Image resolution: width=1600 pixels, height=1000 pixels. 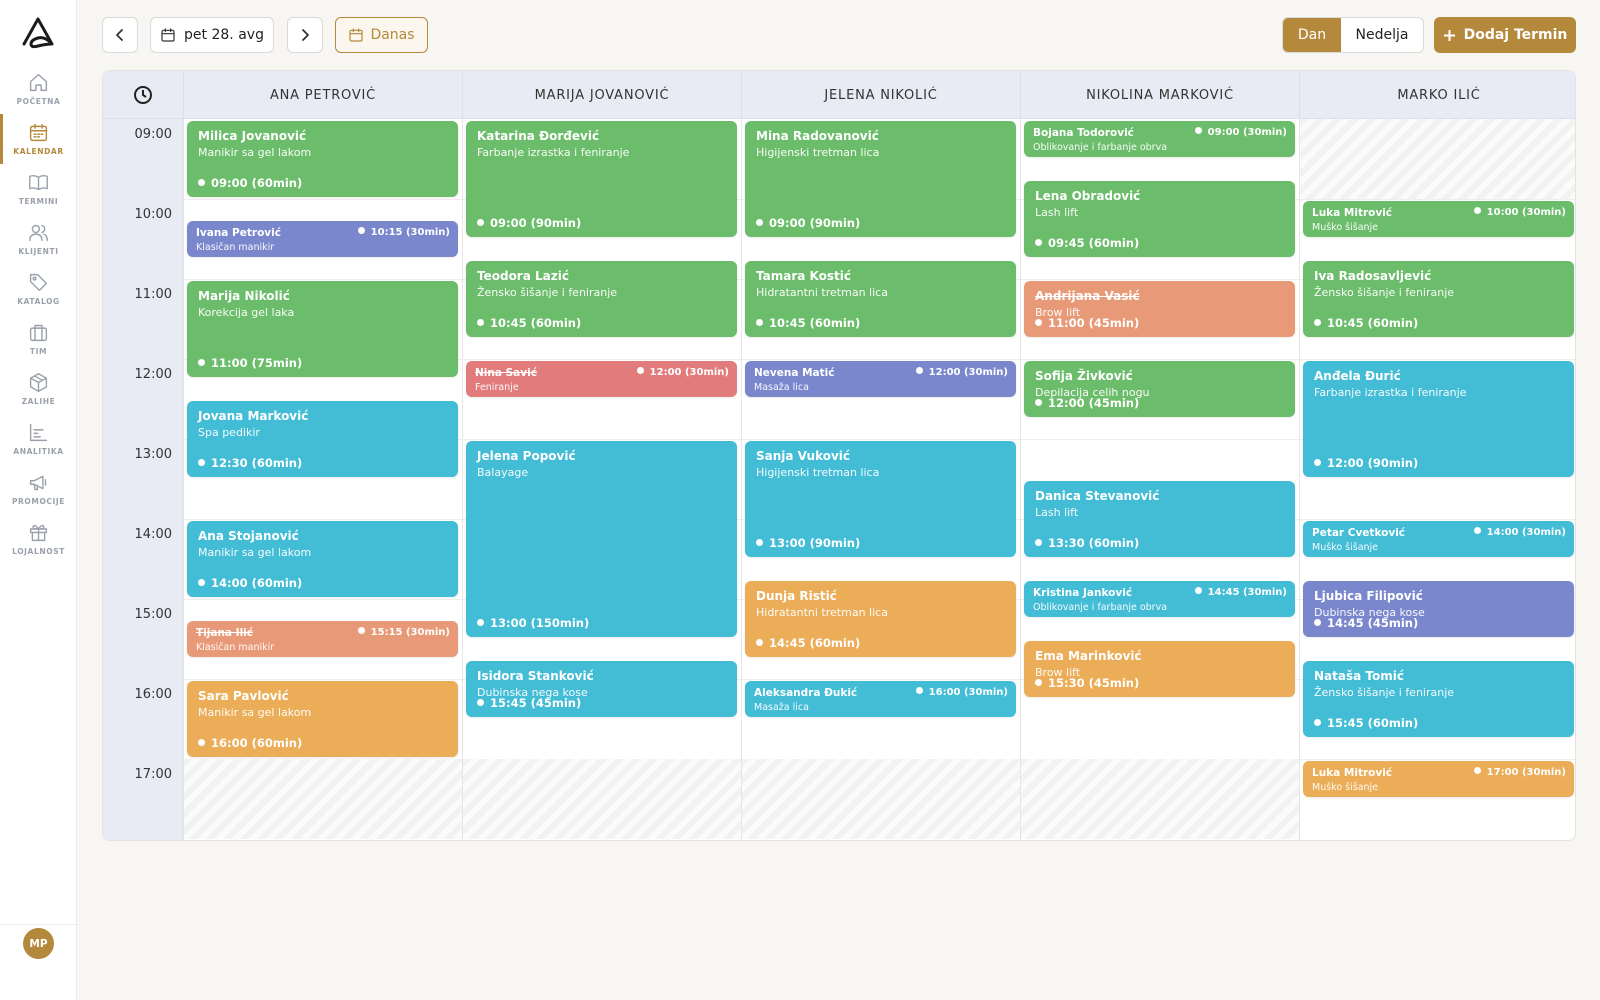 What do you see at coordinates (322, 639) in the screenshot?
I see `appointment-card: Tijana Ilić Klasičan manikir 15:15 (30min)` at bounding box center [322, 639].